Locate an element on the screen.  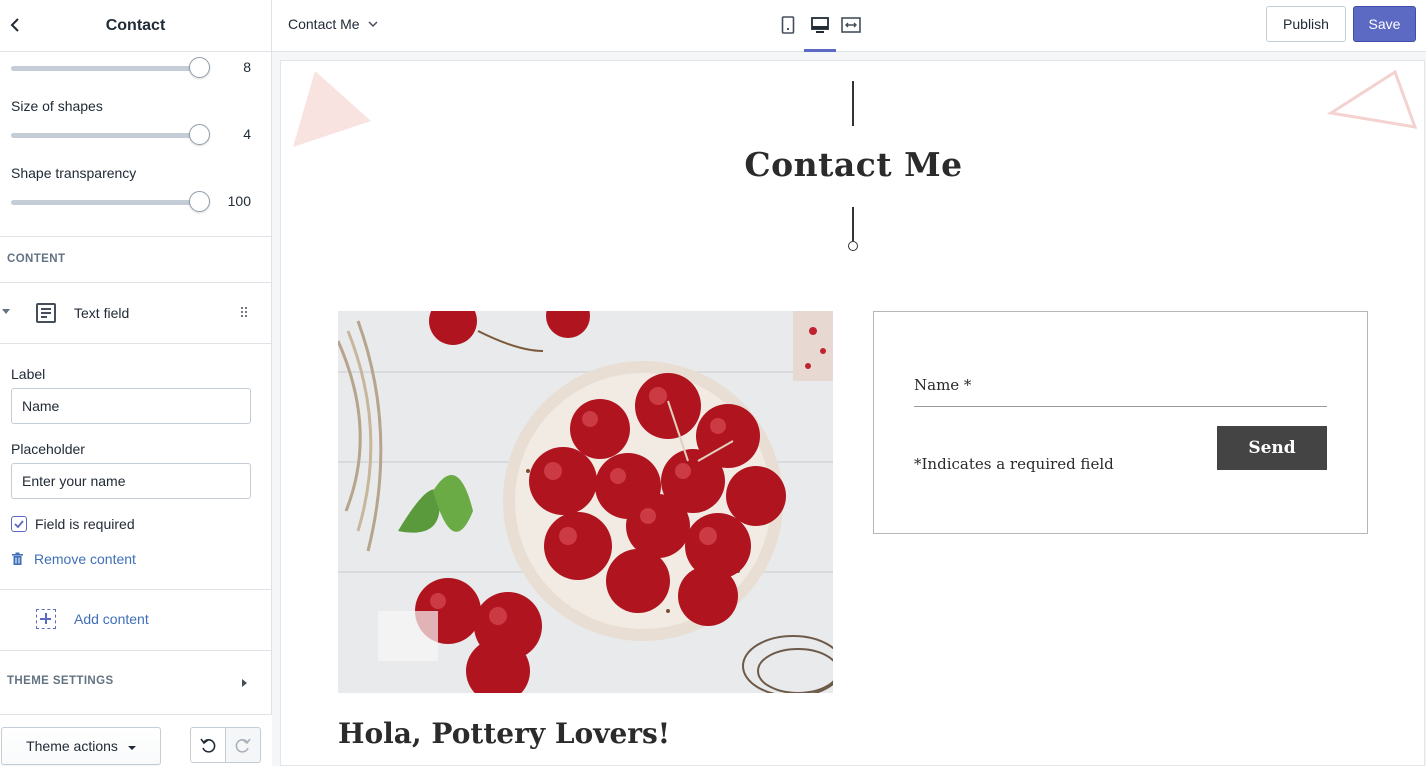
undo-icon is located at coordinates (208, 745).